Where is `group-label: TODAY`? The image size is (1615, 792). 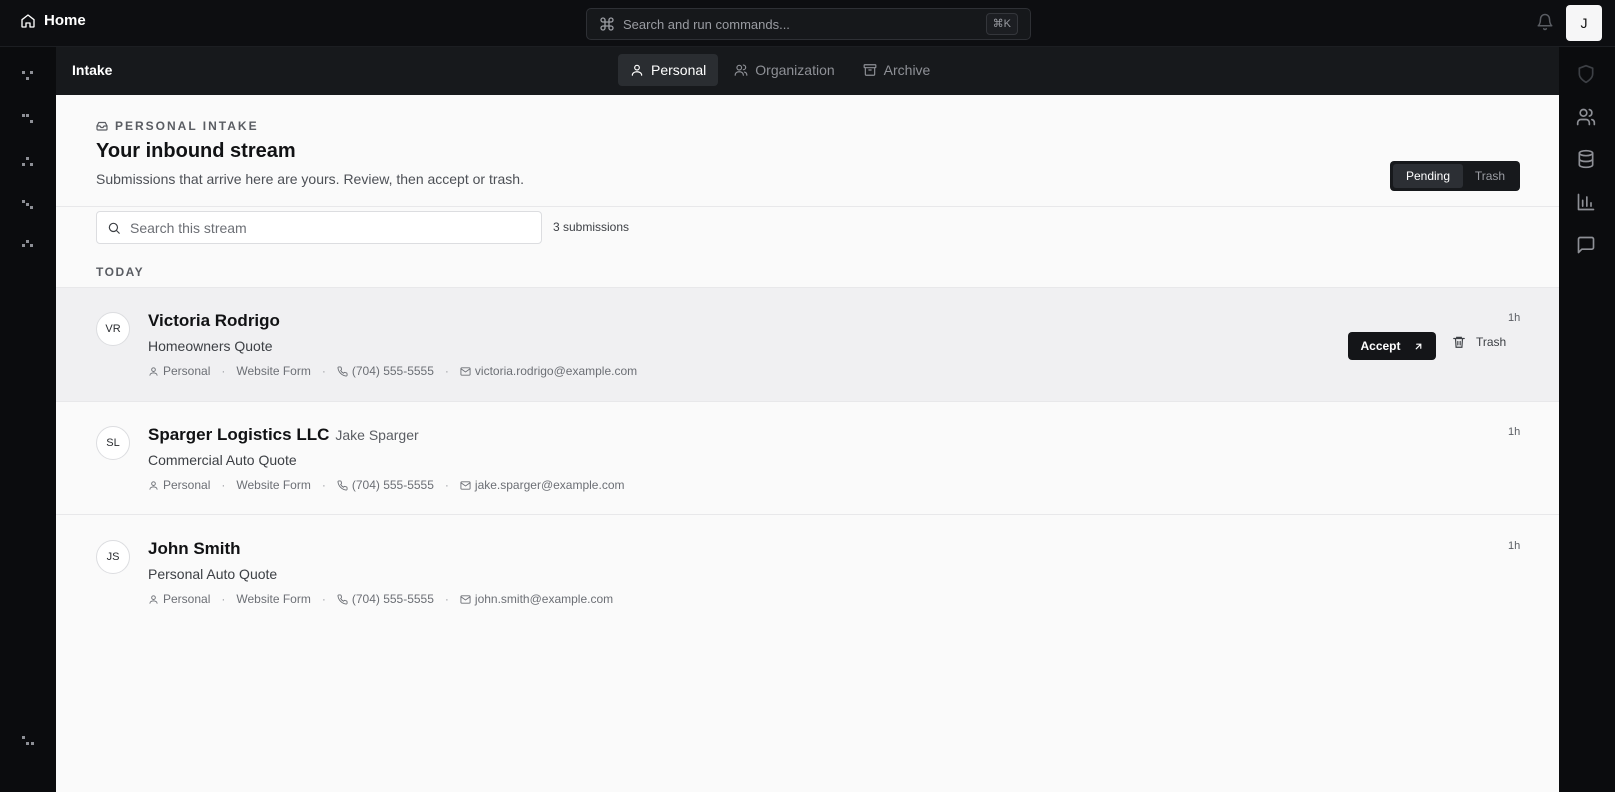
group-label: TODAY is located at coordinates (120, 272).